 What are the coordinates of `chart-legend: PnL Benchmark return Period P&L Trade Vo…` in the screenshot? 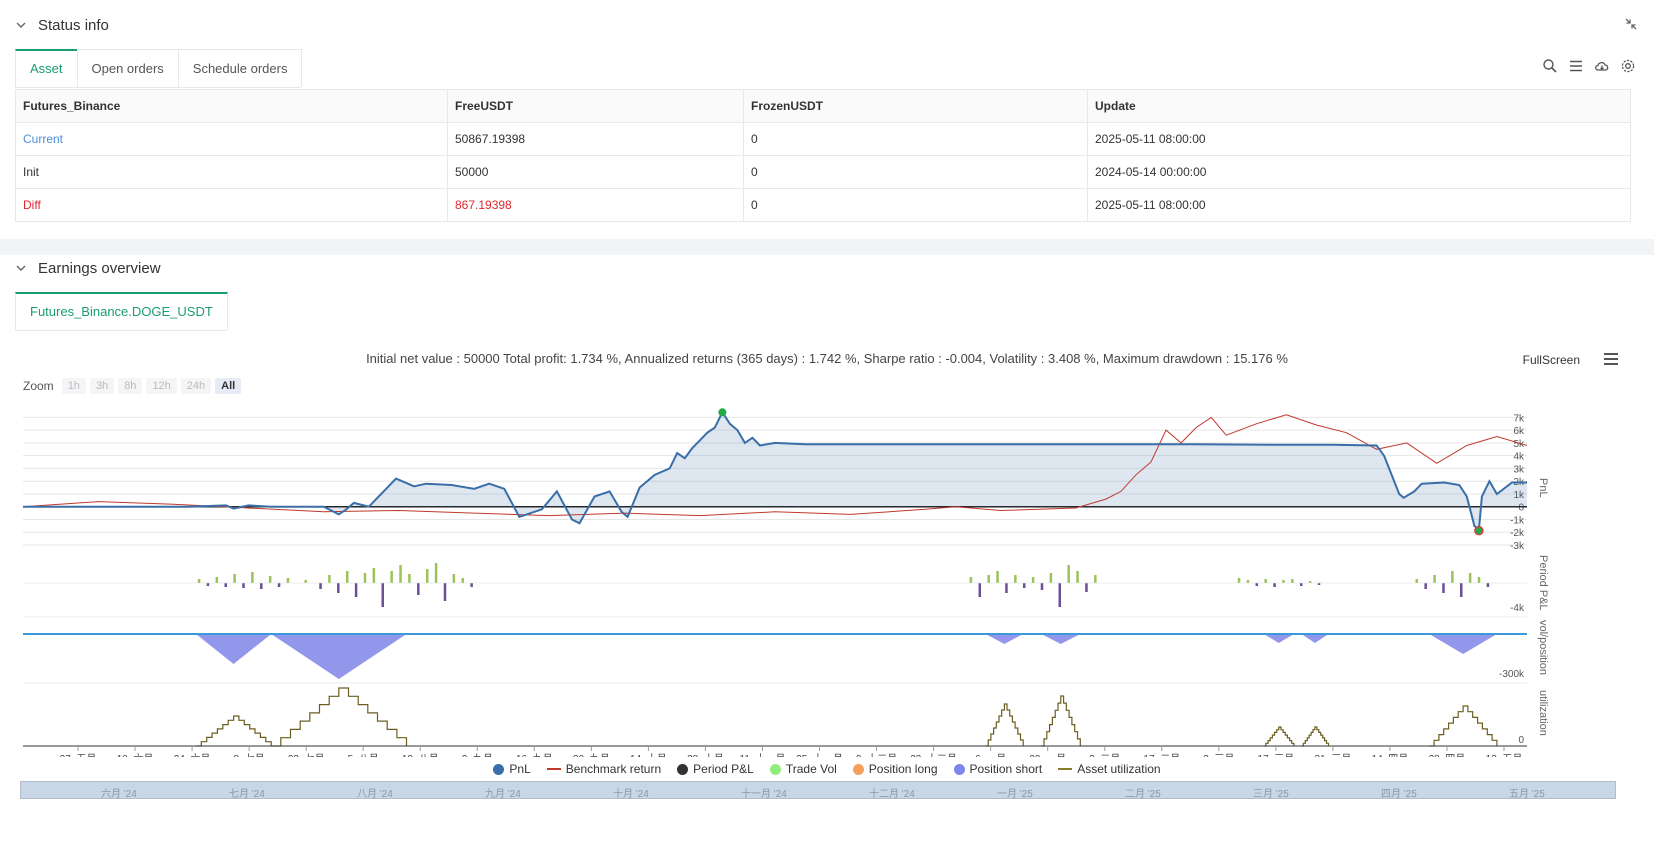 It's located at (827, 769).